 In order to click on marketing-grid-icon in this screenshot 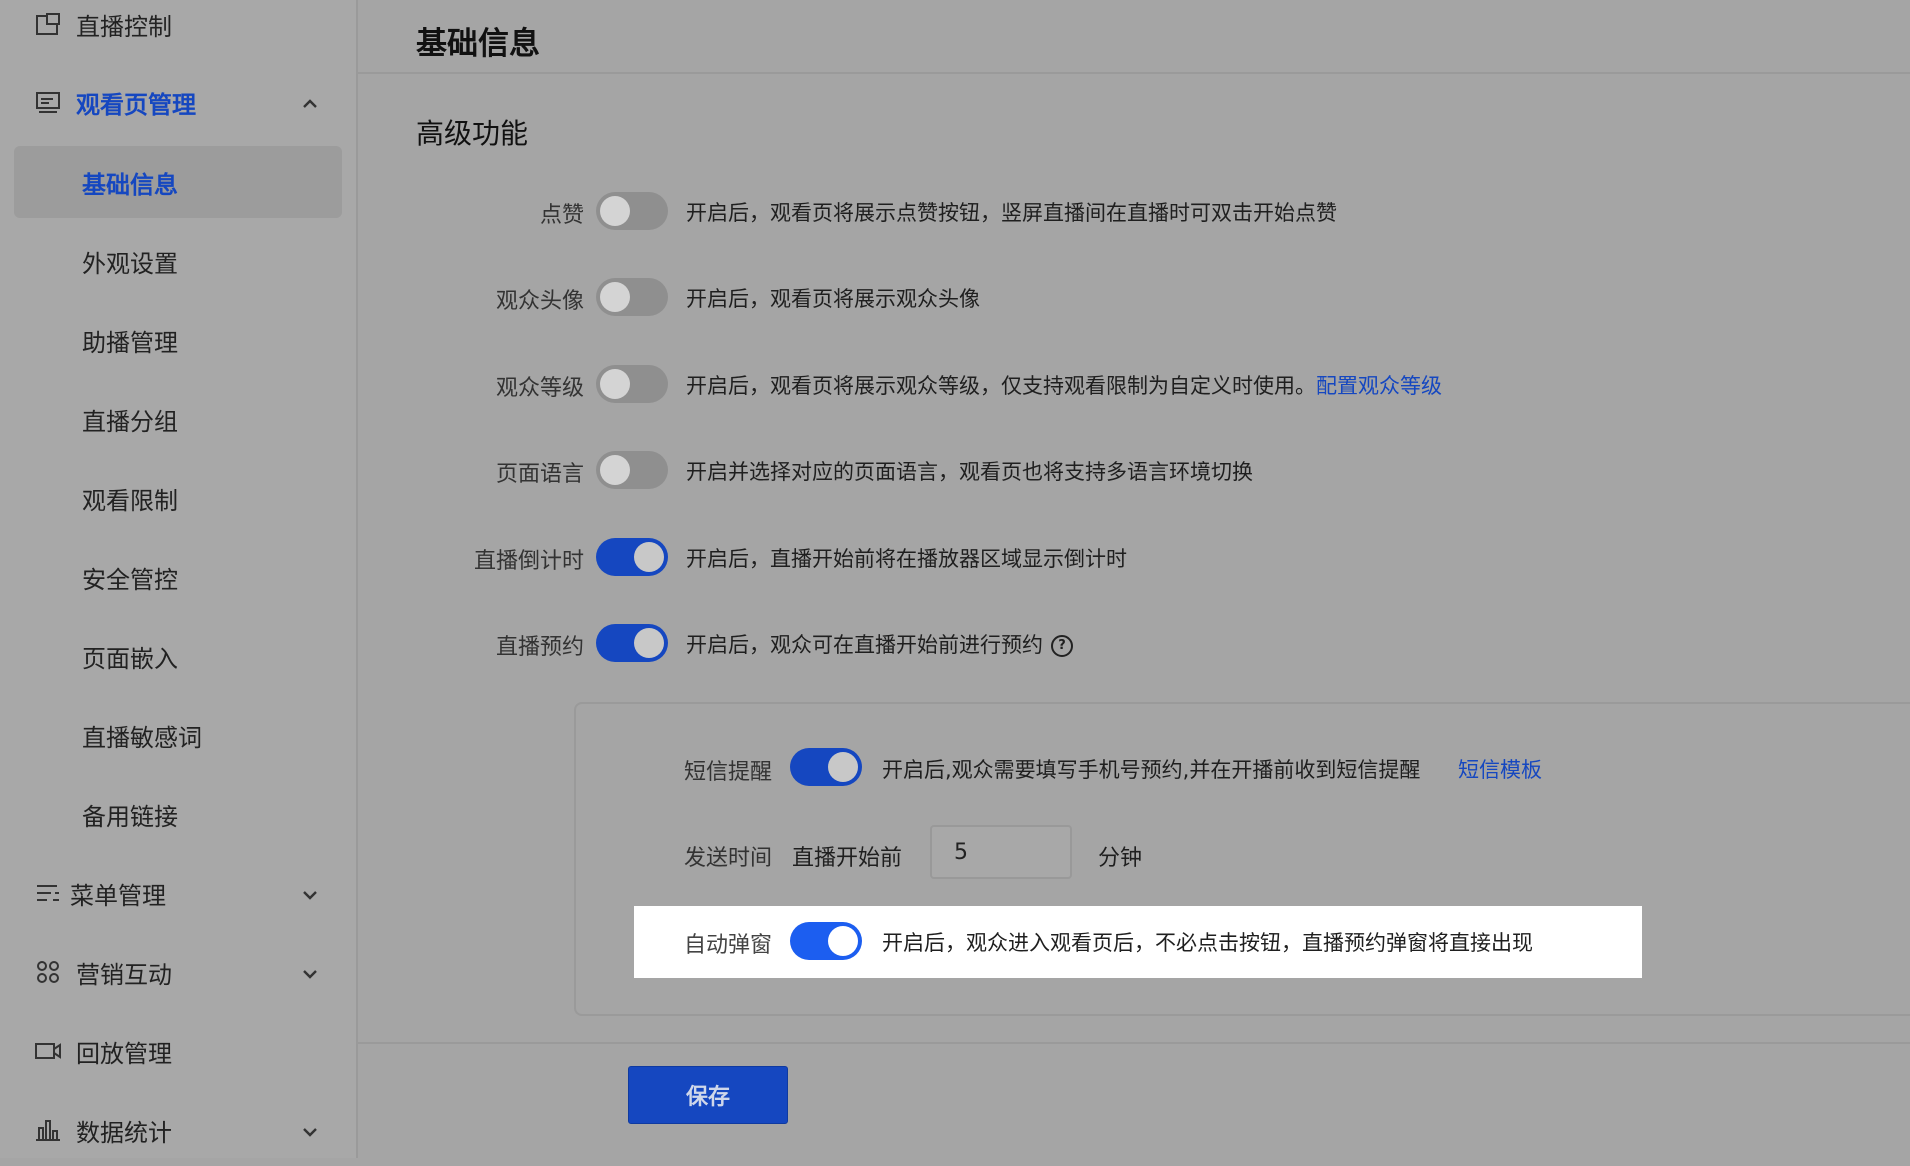, I will do `click(48, 972)`.